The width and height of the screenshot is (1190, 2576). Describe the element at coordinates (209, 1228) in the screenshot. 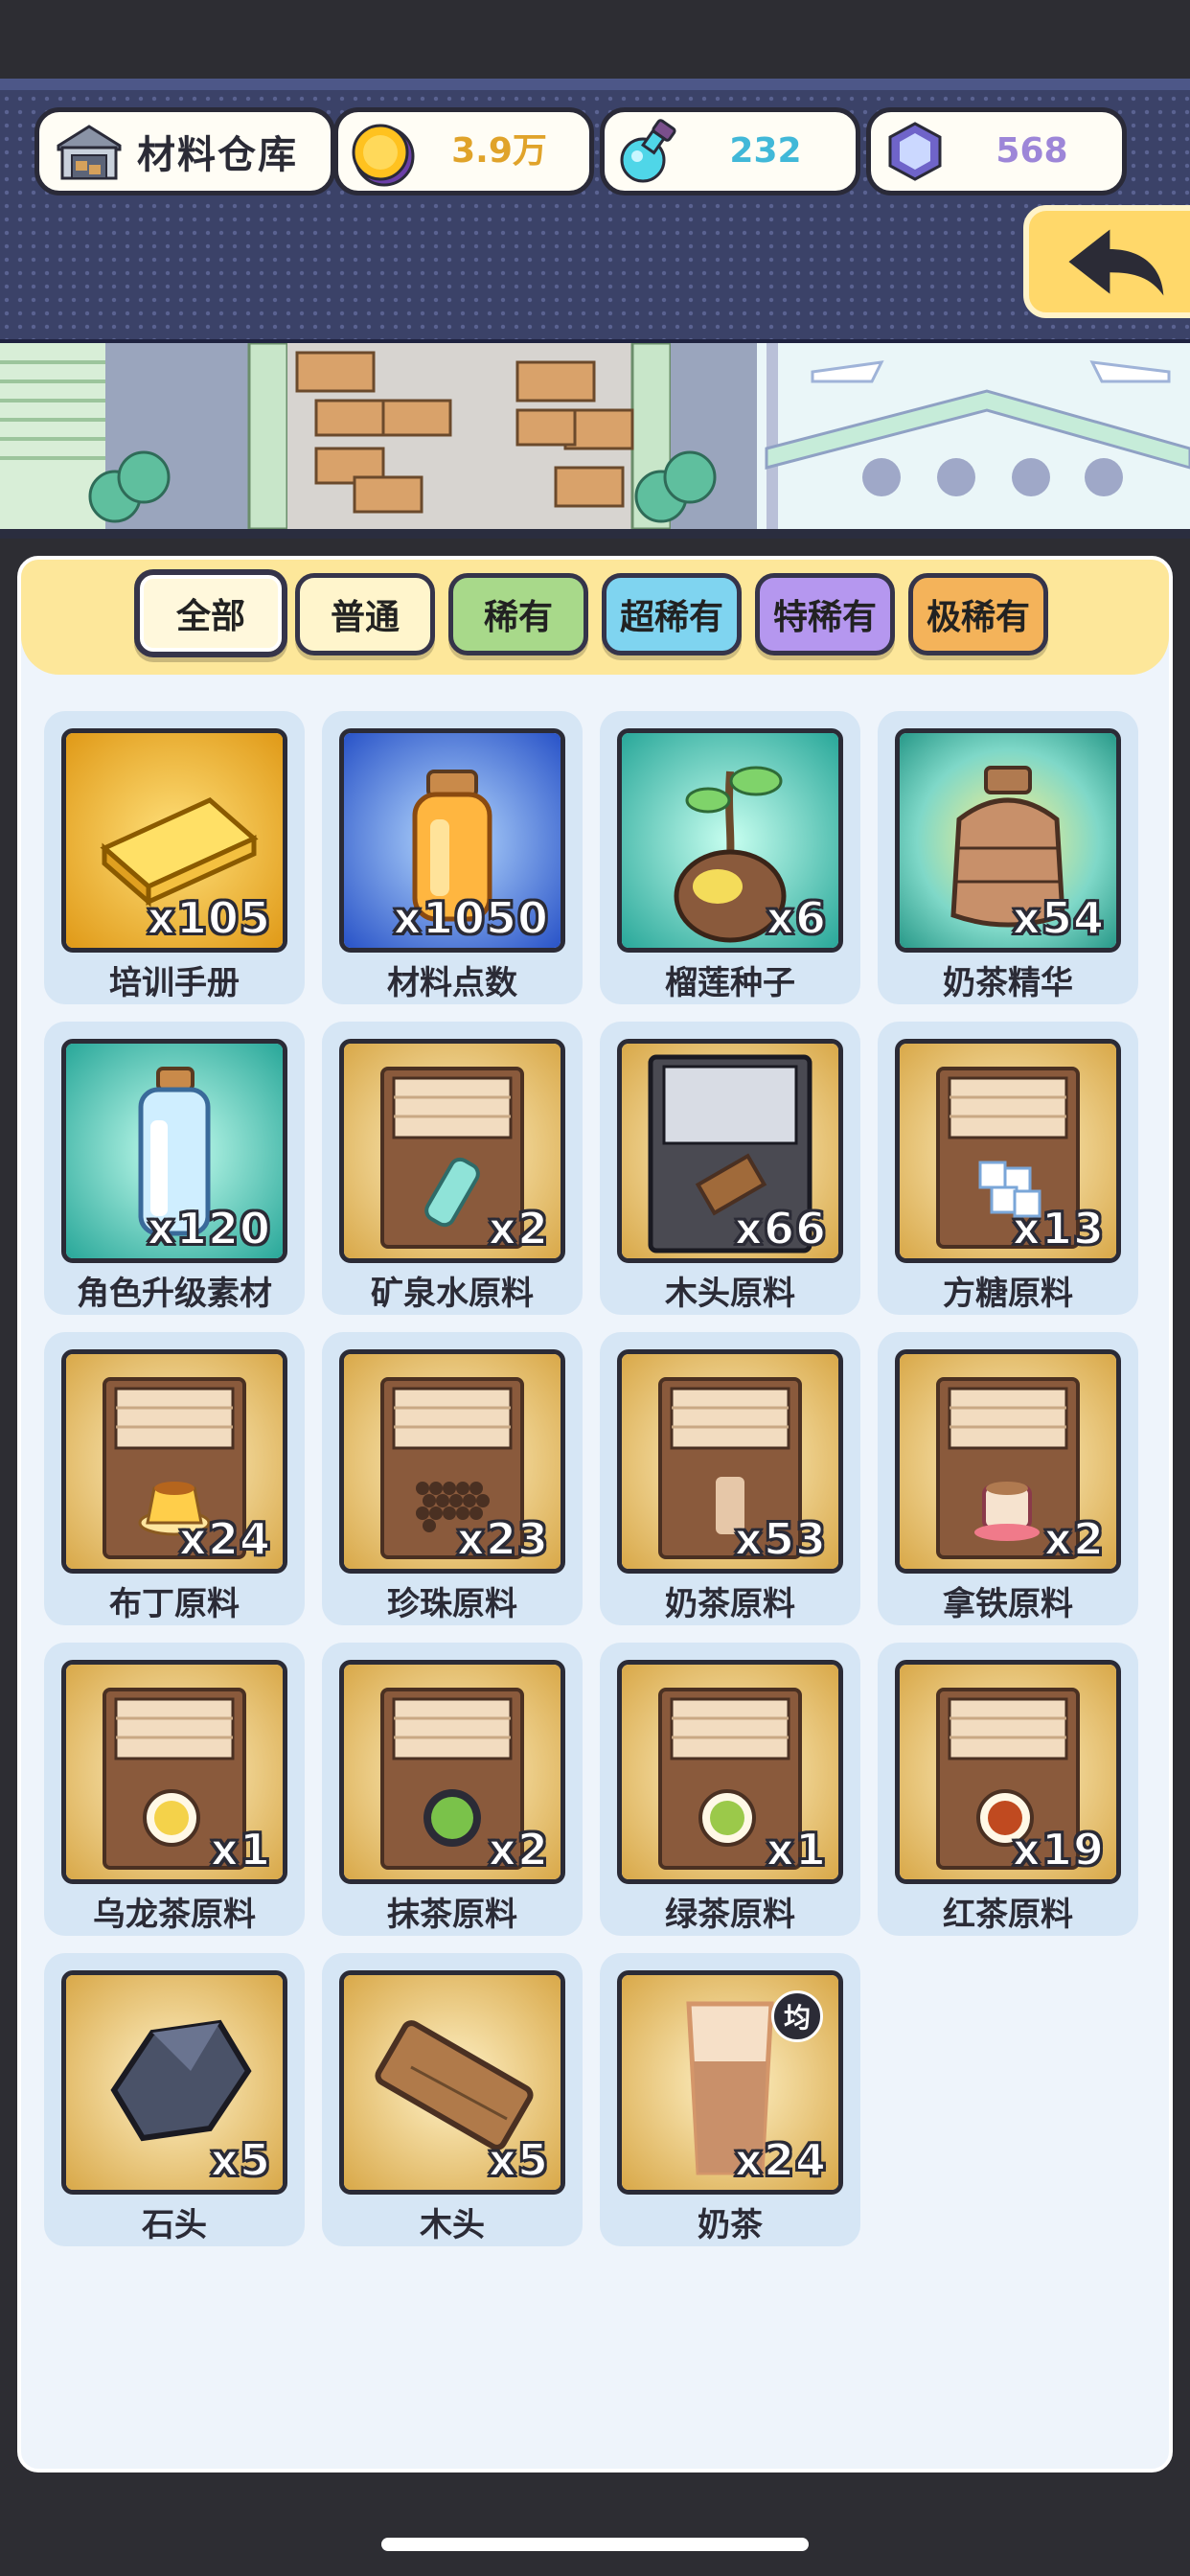

I see `item-quantity: x120` at that location.